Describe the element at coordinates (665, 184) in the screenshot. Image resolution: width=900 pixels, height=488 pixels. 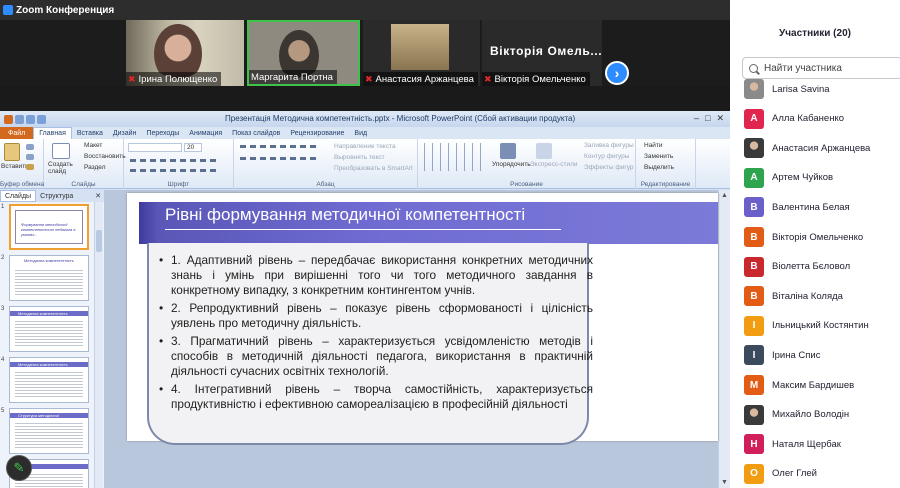
I see `group-label: Редактирование` at that location.